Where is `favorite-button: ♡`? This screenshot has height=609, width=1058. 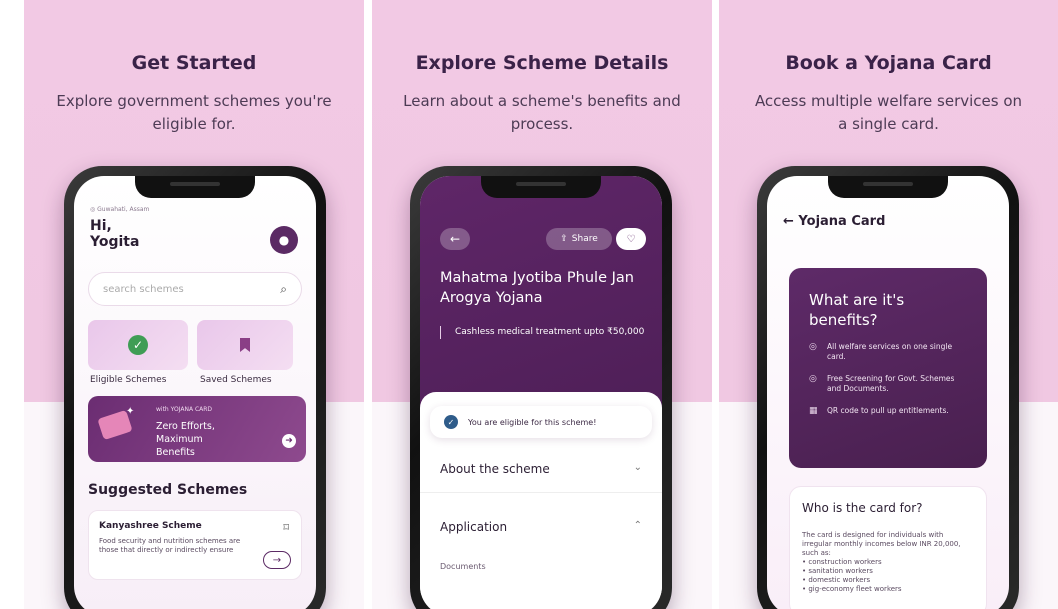 favorite-button: ♡ is located at coordinates (631, 239).